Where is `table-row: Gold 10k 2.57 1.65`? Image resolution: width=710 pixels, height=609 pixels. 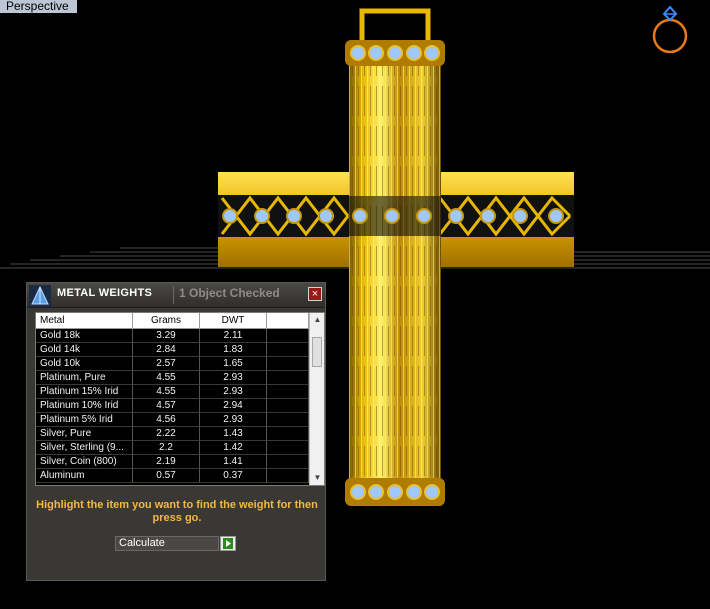
table-row: Gold 10k 2.57 1.65 is located at coordinates (172, 364).